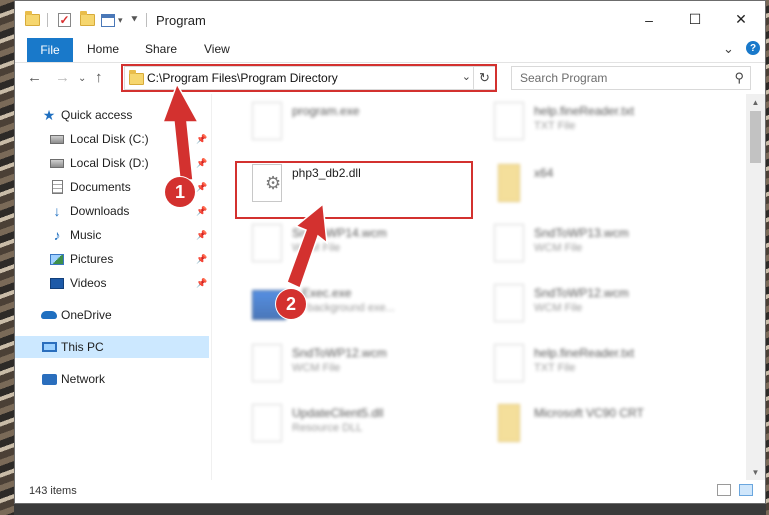  I want to click on step-badge-1: 1, so click(180, 192).